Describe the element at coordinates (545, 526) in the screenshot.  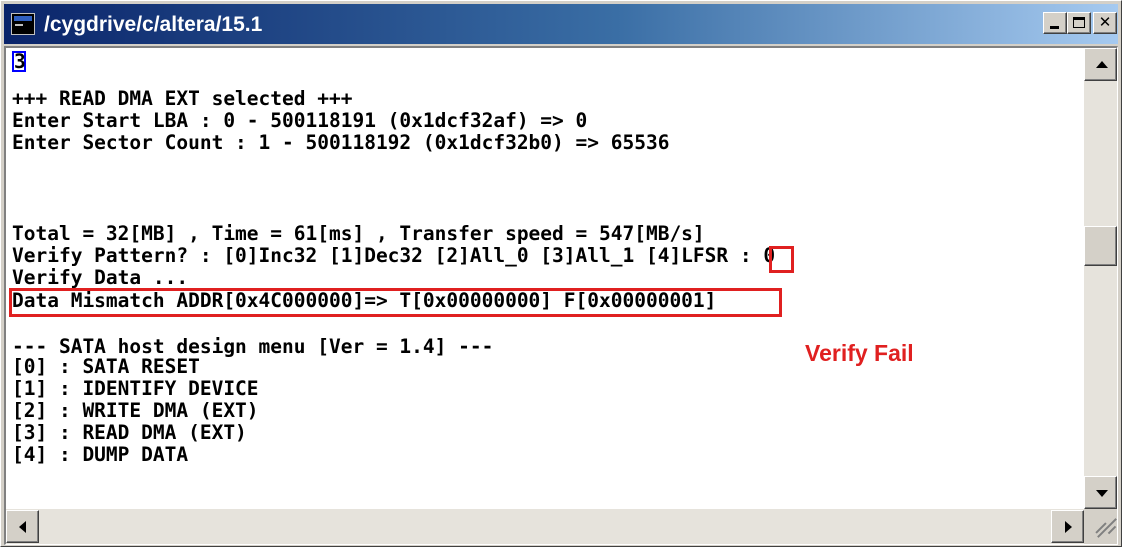
I see `horizontal-scrollbar` at that location.